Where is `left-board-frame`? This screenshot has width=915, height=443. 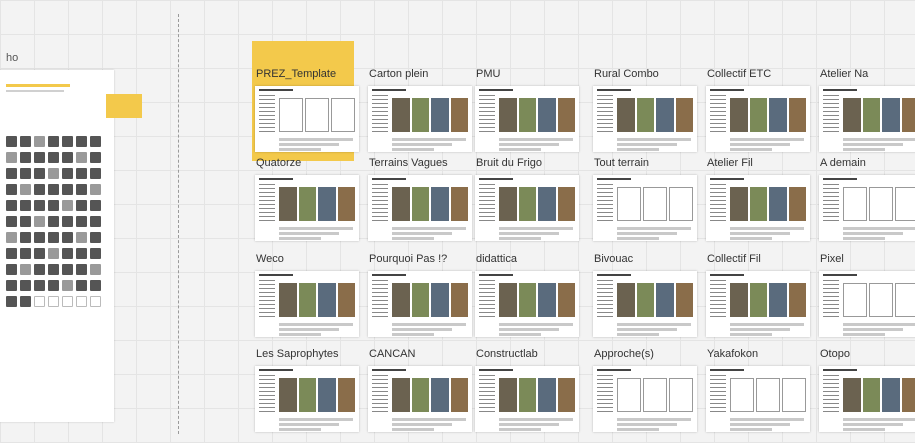 left-board-frame is located at coordinates (57, 246).